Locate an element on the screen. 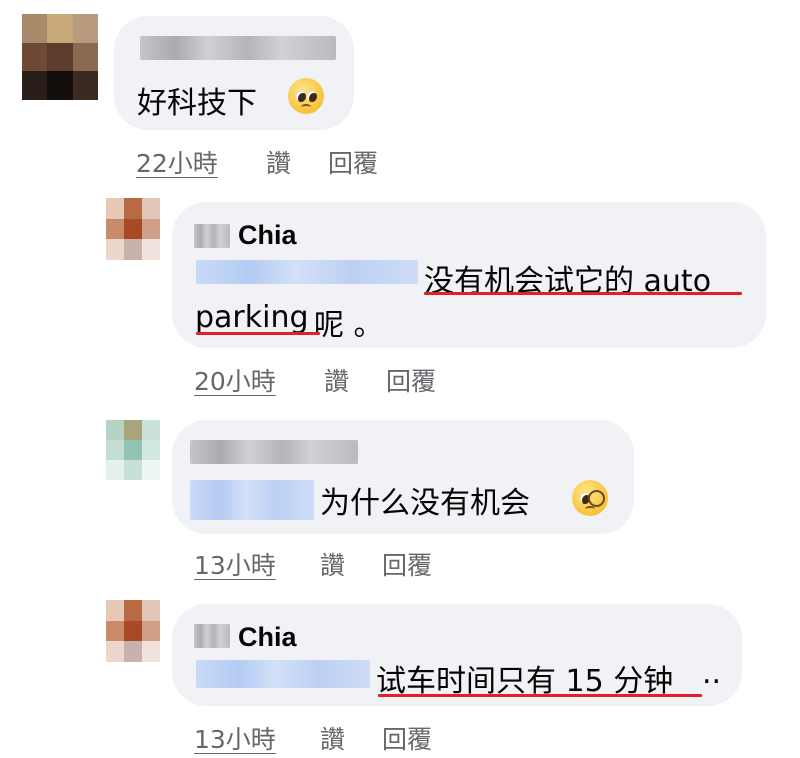 The height and width of the screenshot is (758, 800). comment-text: parking is located at coordinates (252, 317).